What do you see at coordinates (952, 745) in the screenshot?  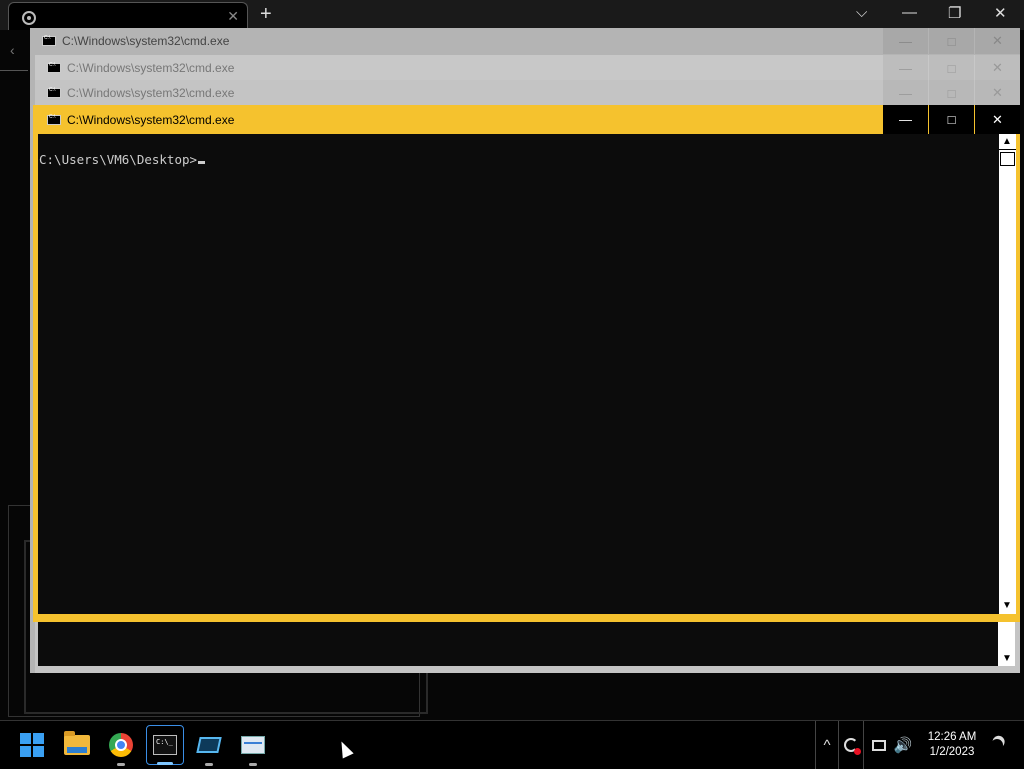 I see `clock: 12:26 AM 1/2/2023` at bounding box center [952, 745].